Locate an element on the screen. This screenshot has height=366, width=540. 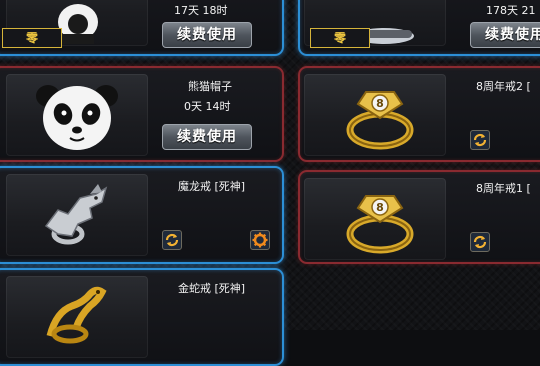
item-card-top-right: 178天 21 零 续费使用 is located at coordinates (419, 28).